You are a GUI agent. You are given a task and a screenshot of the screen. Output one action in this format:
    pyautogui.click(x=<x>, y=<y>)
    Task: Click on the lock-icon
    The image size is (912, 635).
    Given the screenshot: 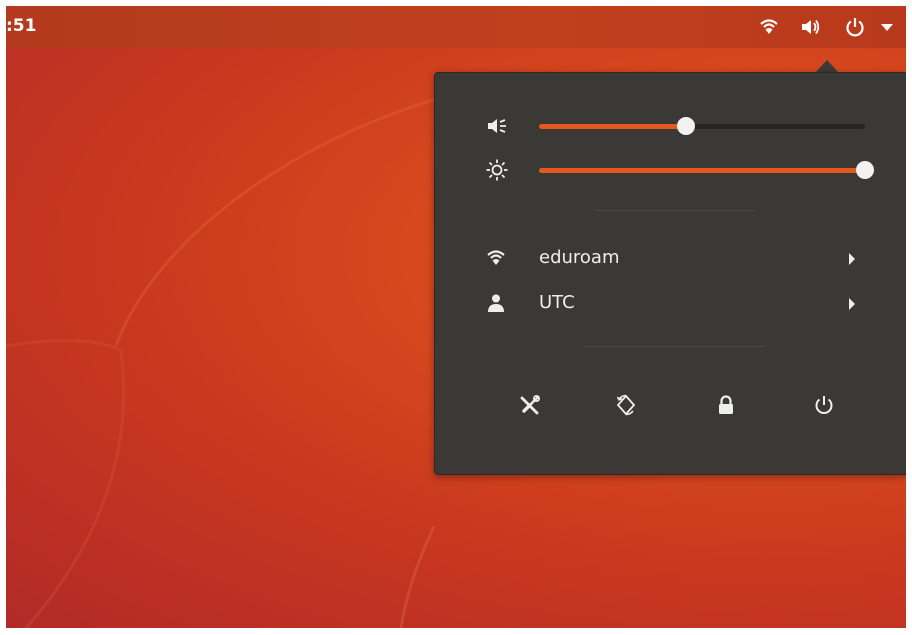 What is the action you would take?
    pyautogui.click(x=726, y=404)
    